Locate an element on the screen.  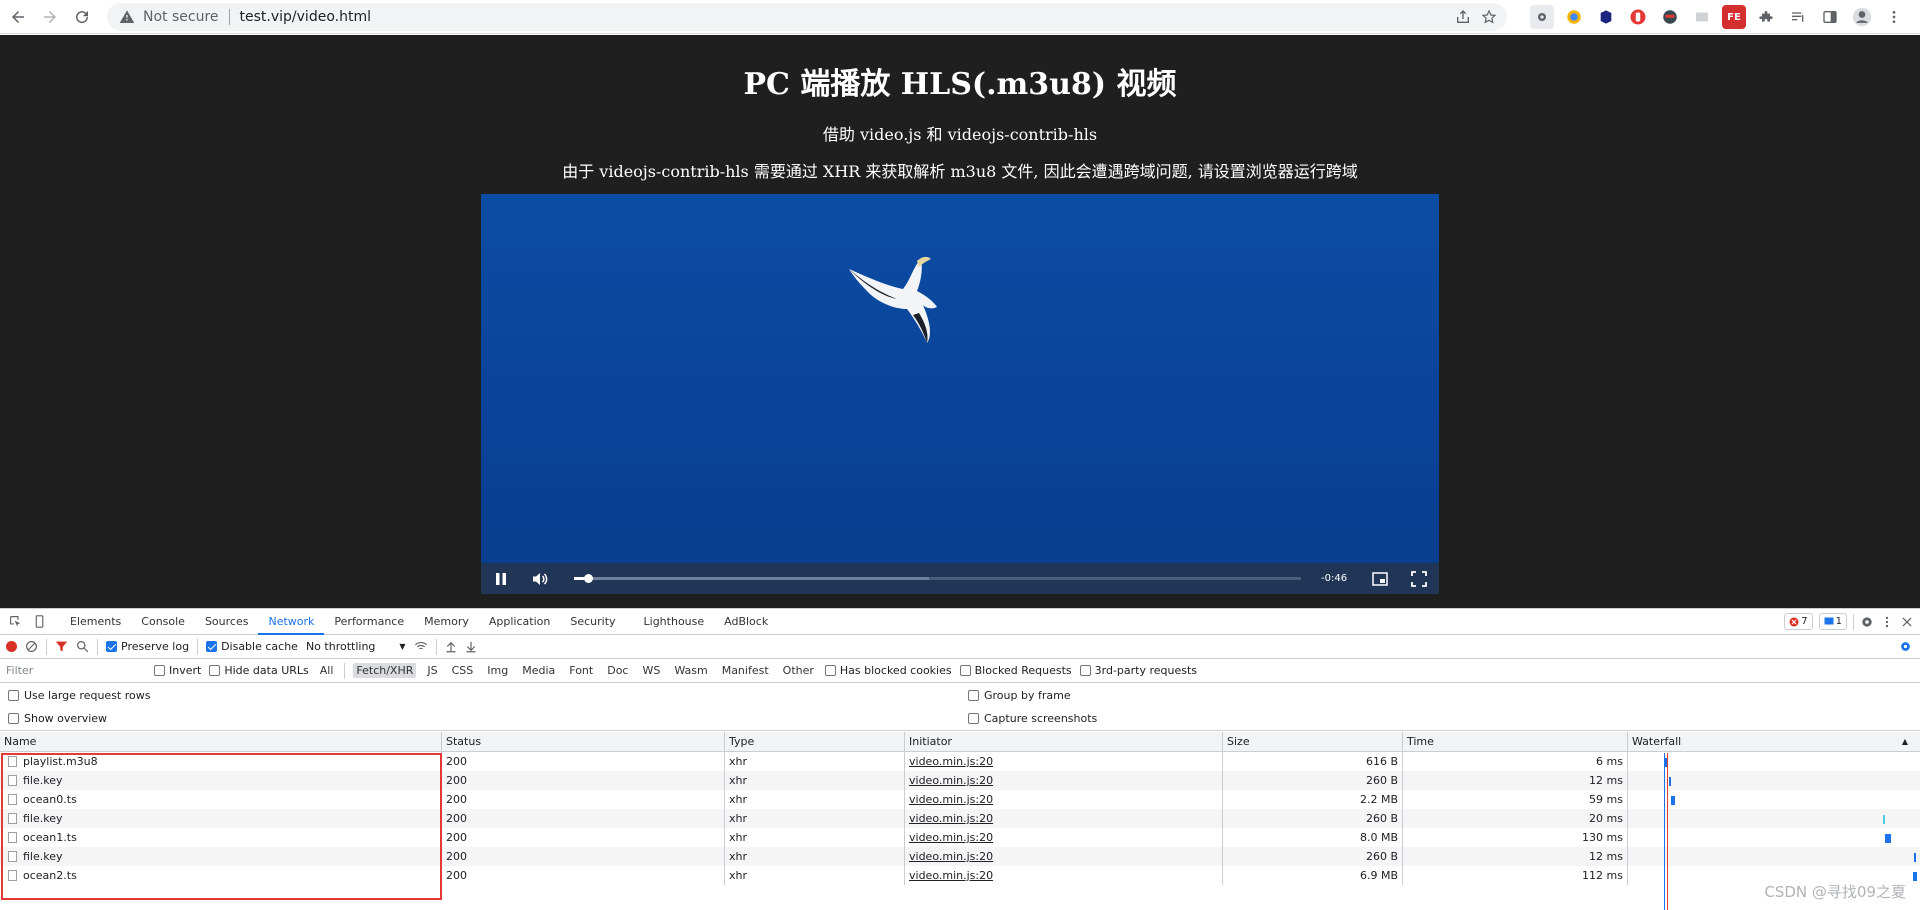
message-badge: 1 is located at coordinates (1832, 621).